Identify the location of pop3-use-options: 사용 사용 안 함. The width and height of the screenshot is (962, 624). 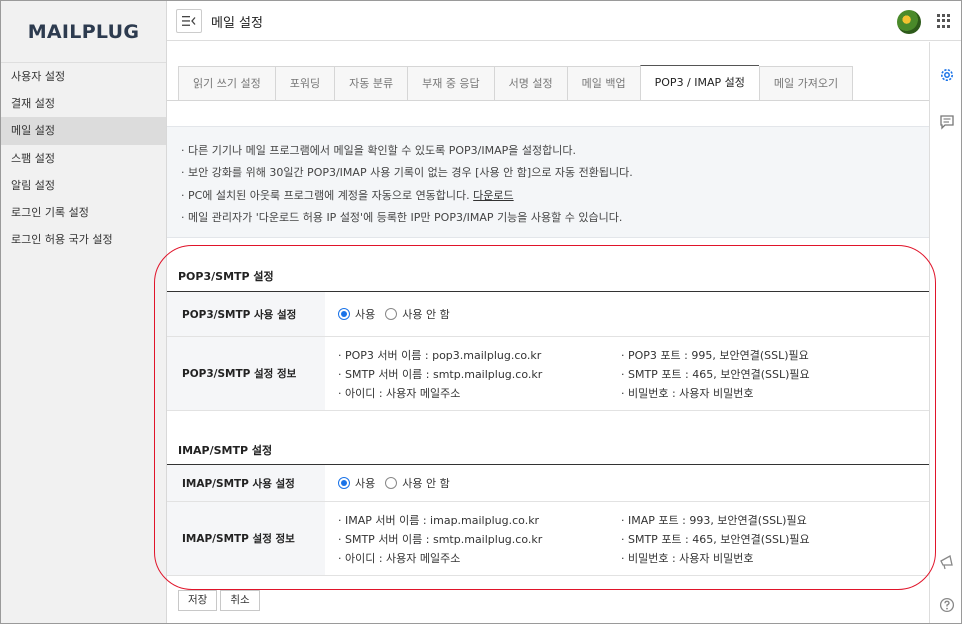
(627, 314).